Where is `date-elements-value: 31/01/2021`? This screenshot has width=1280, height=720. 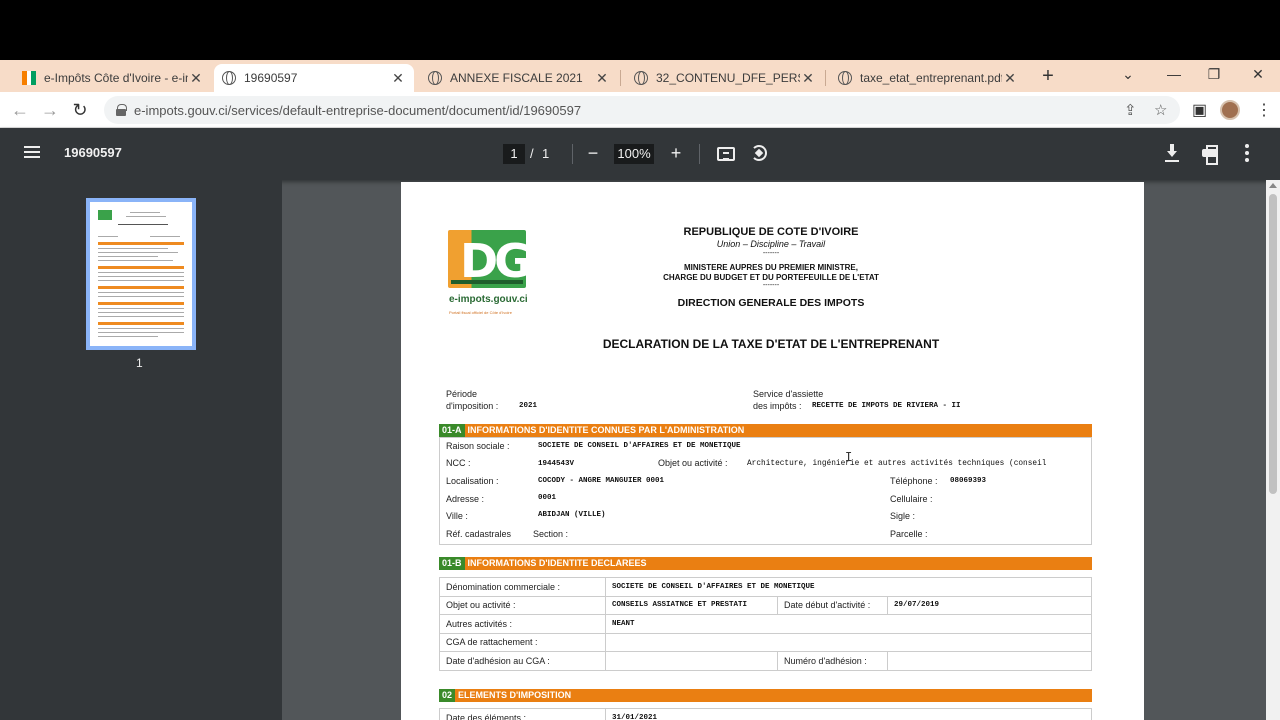
date-elements-value: 31/01/2021 is located at coordinates (848, 714).